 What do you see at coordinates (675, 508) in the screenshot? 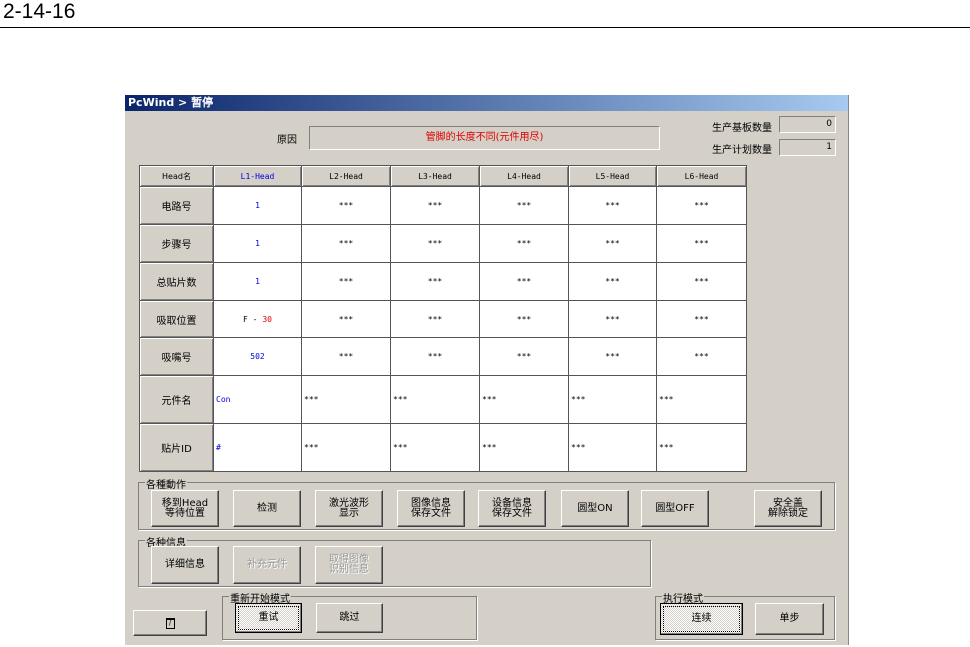
I see `round-off-button: 圆型OFF` at bounding box center [675, 508].